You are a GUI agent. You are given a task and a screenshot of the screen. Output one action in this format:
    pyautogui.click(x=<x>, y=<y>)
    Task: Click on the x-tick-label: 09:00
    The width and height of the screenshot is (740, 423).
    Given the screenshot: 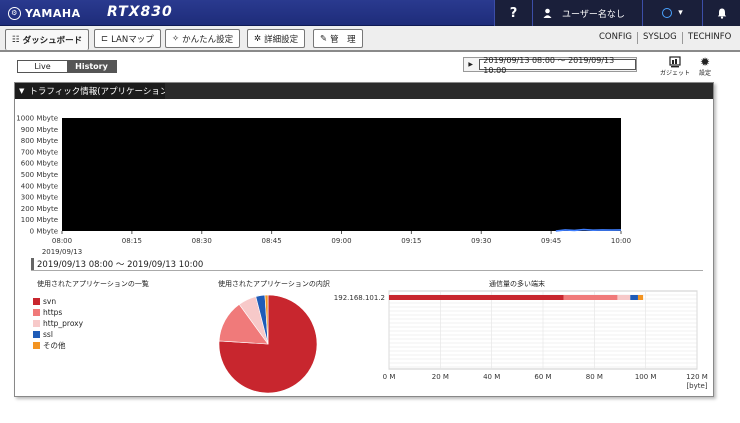 What is the action you would take?
    pyautogui.click(x=341, y=241)
    